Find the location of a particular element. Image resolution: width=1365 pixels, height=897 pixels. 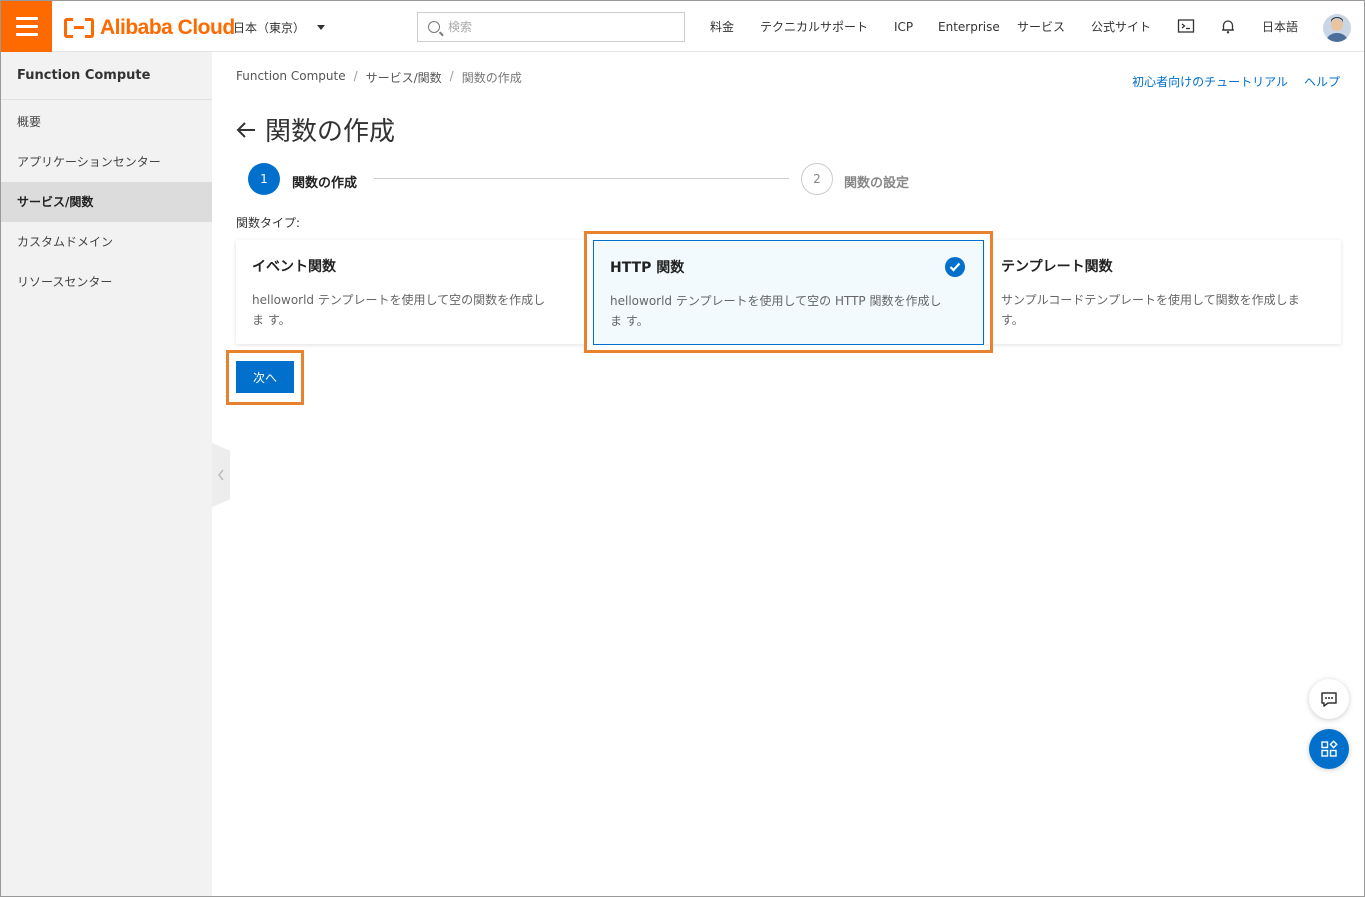

page-header: 関数の作成 is located at coordinates (315, 129).